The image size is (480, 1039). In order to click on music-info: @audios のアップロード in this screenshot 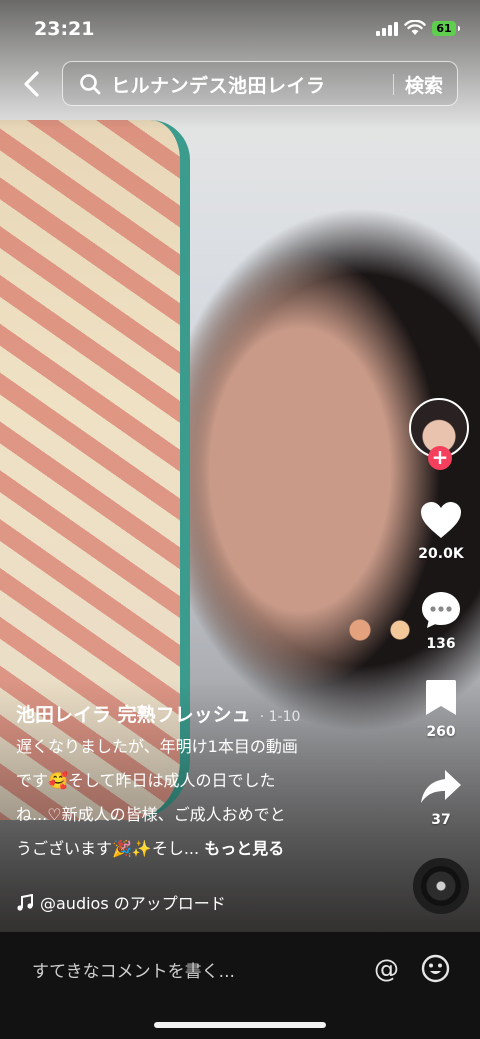, I will do `click(121, 902)`.